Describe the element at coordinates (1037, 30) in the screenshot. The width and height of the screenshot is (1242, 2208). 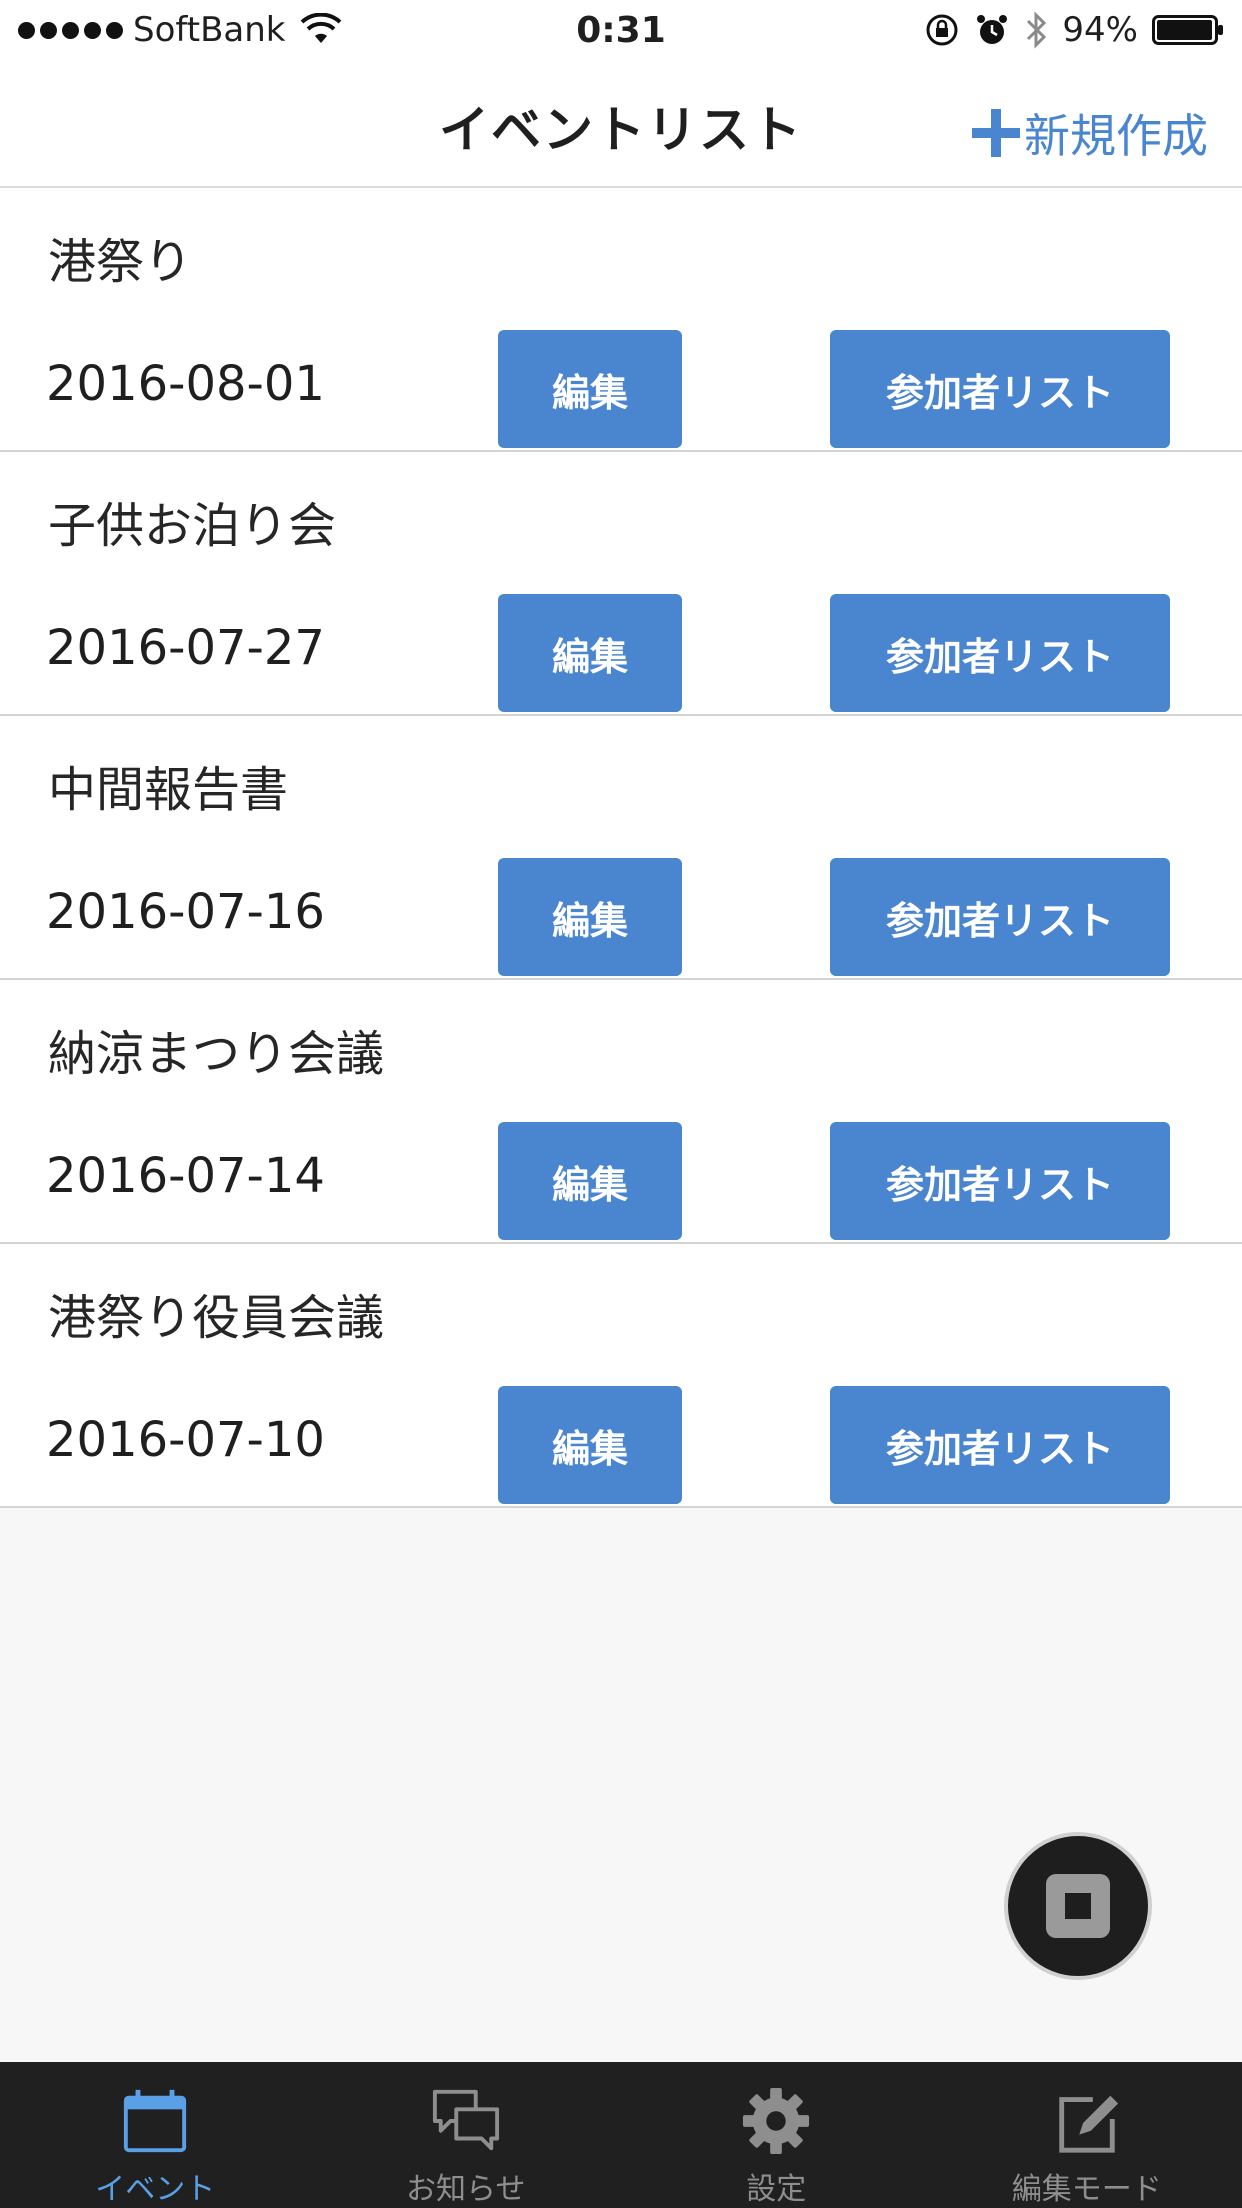
I see `bluetooth-icon` at that location.